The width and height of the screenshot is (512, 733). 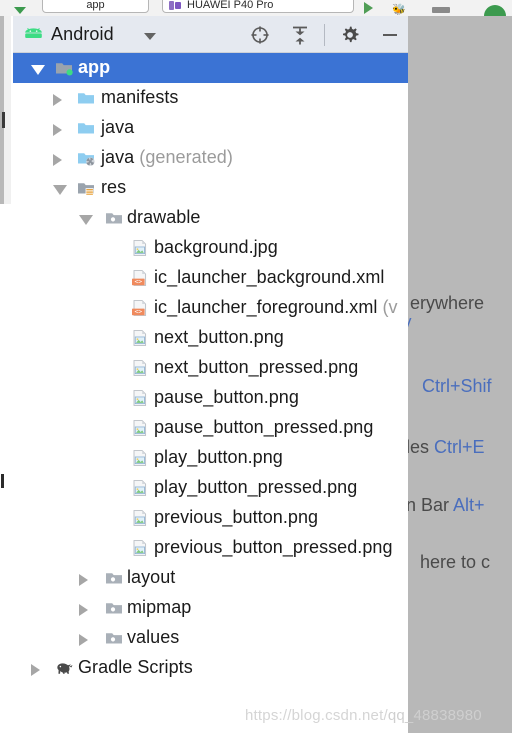 I want to click on run-configuration-label: app, so click(x=95, y=5).